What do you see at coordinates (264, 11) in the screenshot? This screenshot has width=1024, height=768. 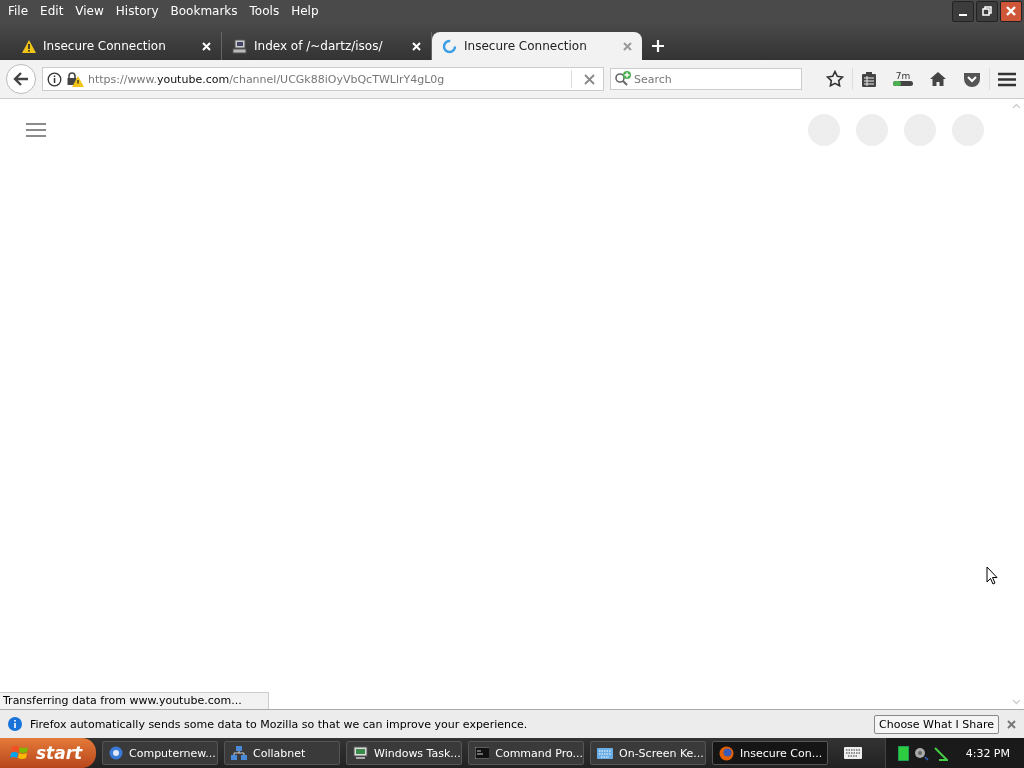 I see `menu-item: Tools` at bounding box center [264, 11].